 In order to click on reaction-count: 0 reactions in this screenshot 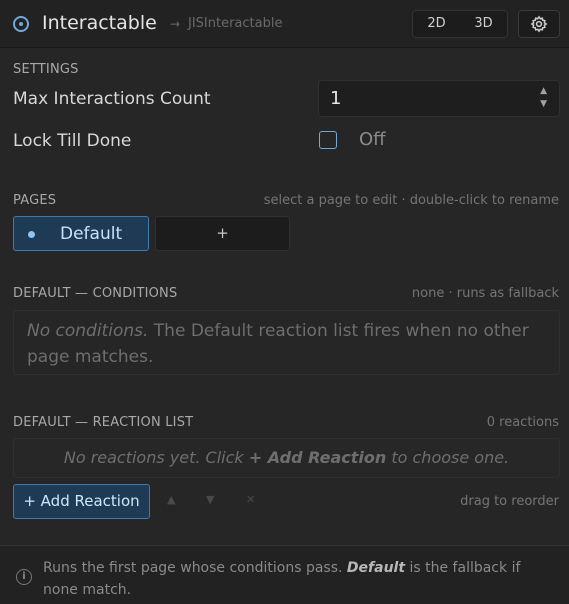, I will do `click(522, 422)`.